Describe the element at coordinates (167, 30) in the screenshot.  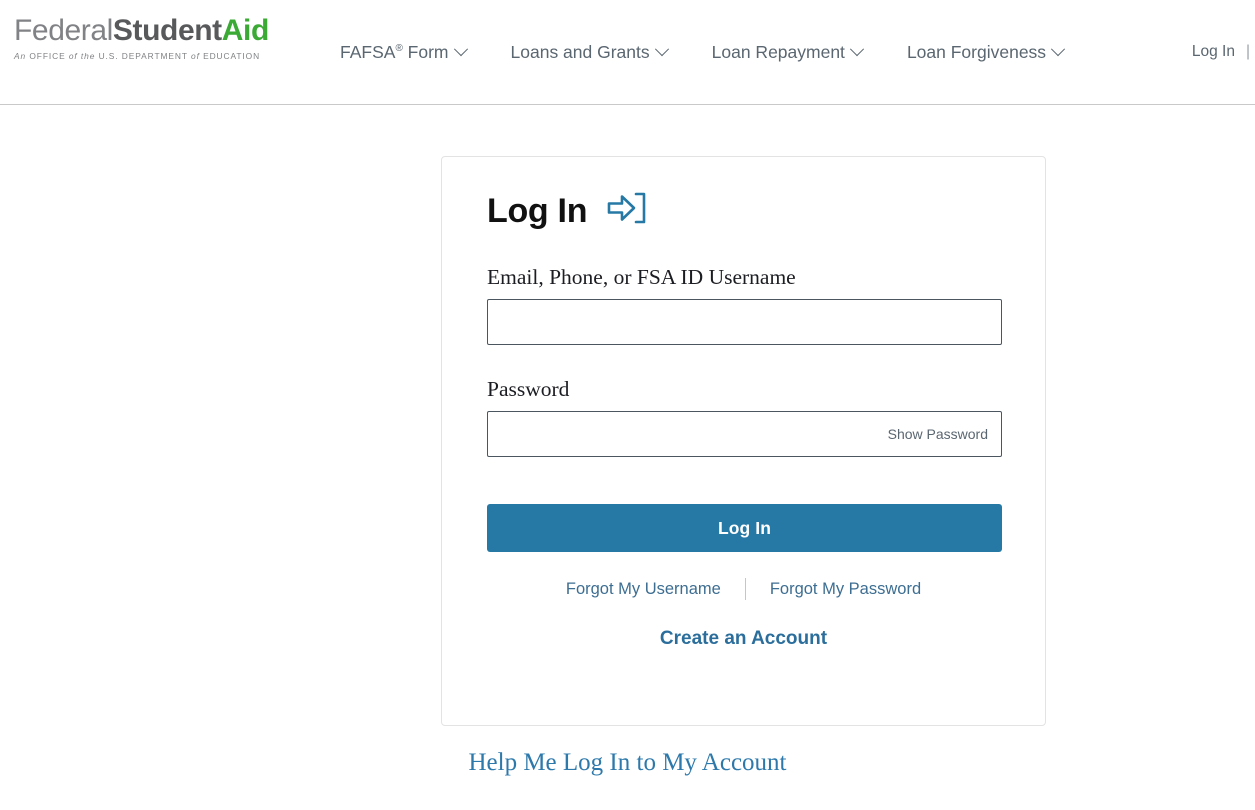
I see `logo-word-student: Student` at that location.